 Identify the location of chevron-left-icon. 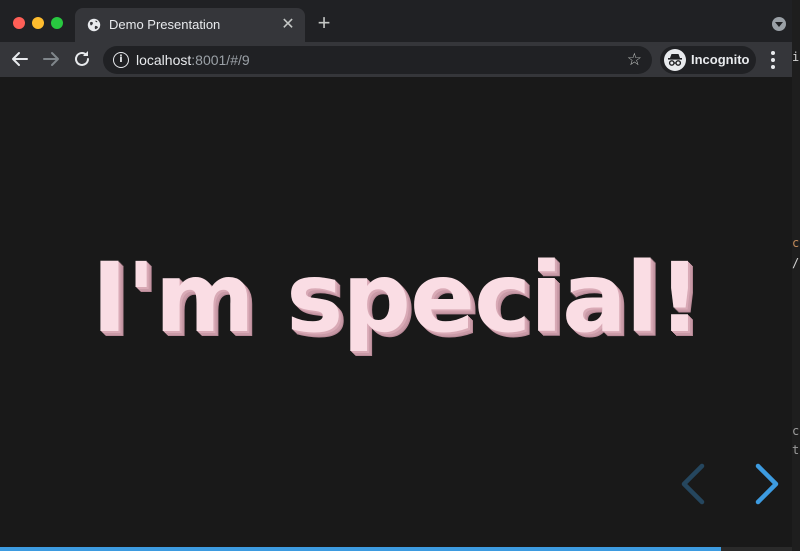
(693, 484).